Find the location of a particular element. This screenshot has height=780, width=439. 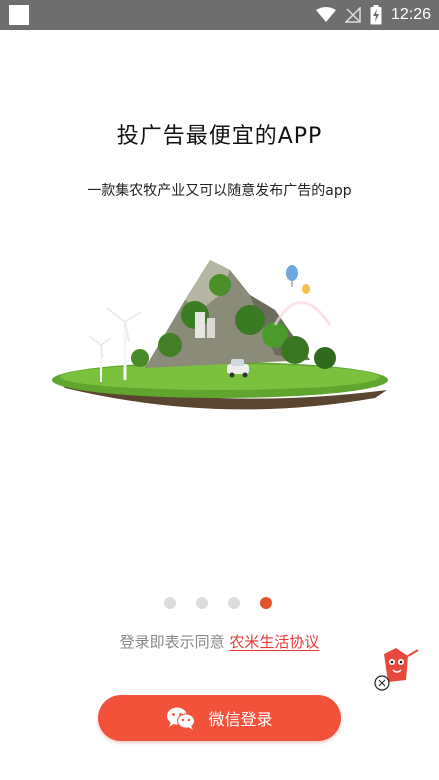

island-illustration is located at coordinates (220, 335).